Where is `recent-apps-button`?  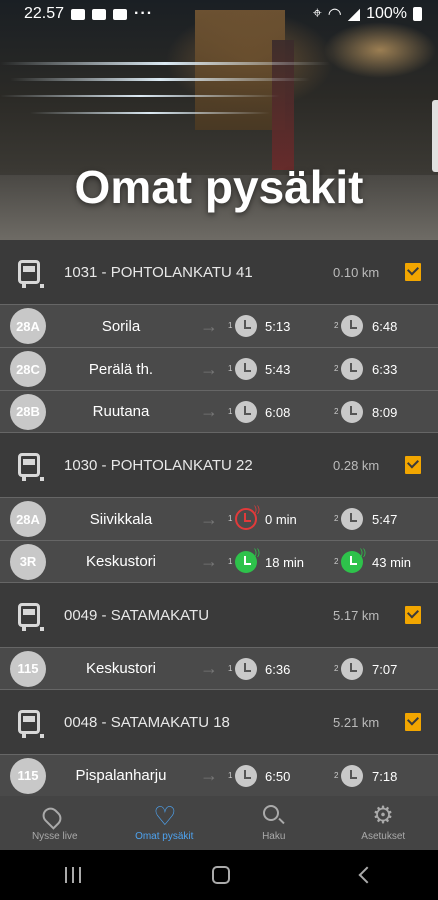
recent-apps-button is located at coordinates (73, 875).